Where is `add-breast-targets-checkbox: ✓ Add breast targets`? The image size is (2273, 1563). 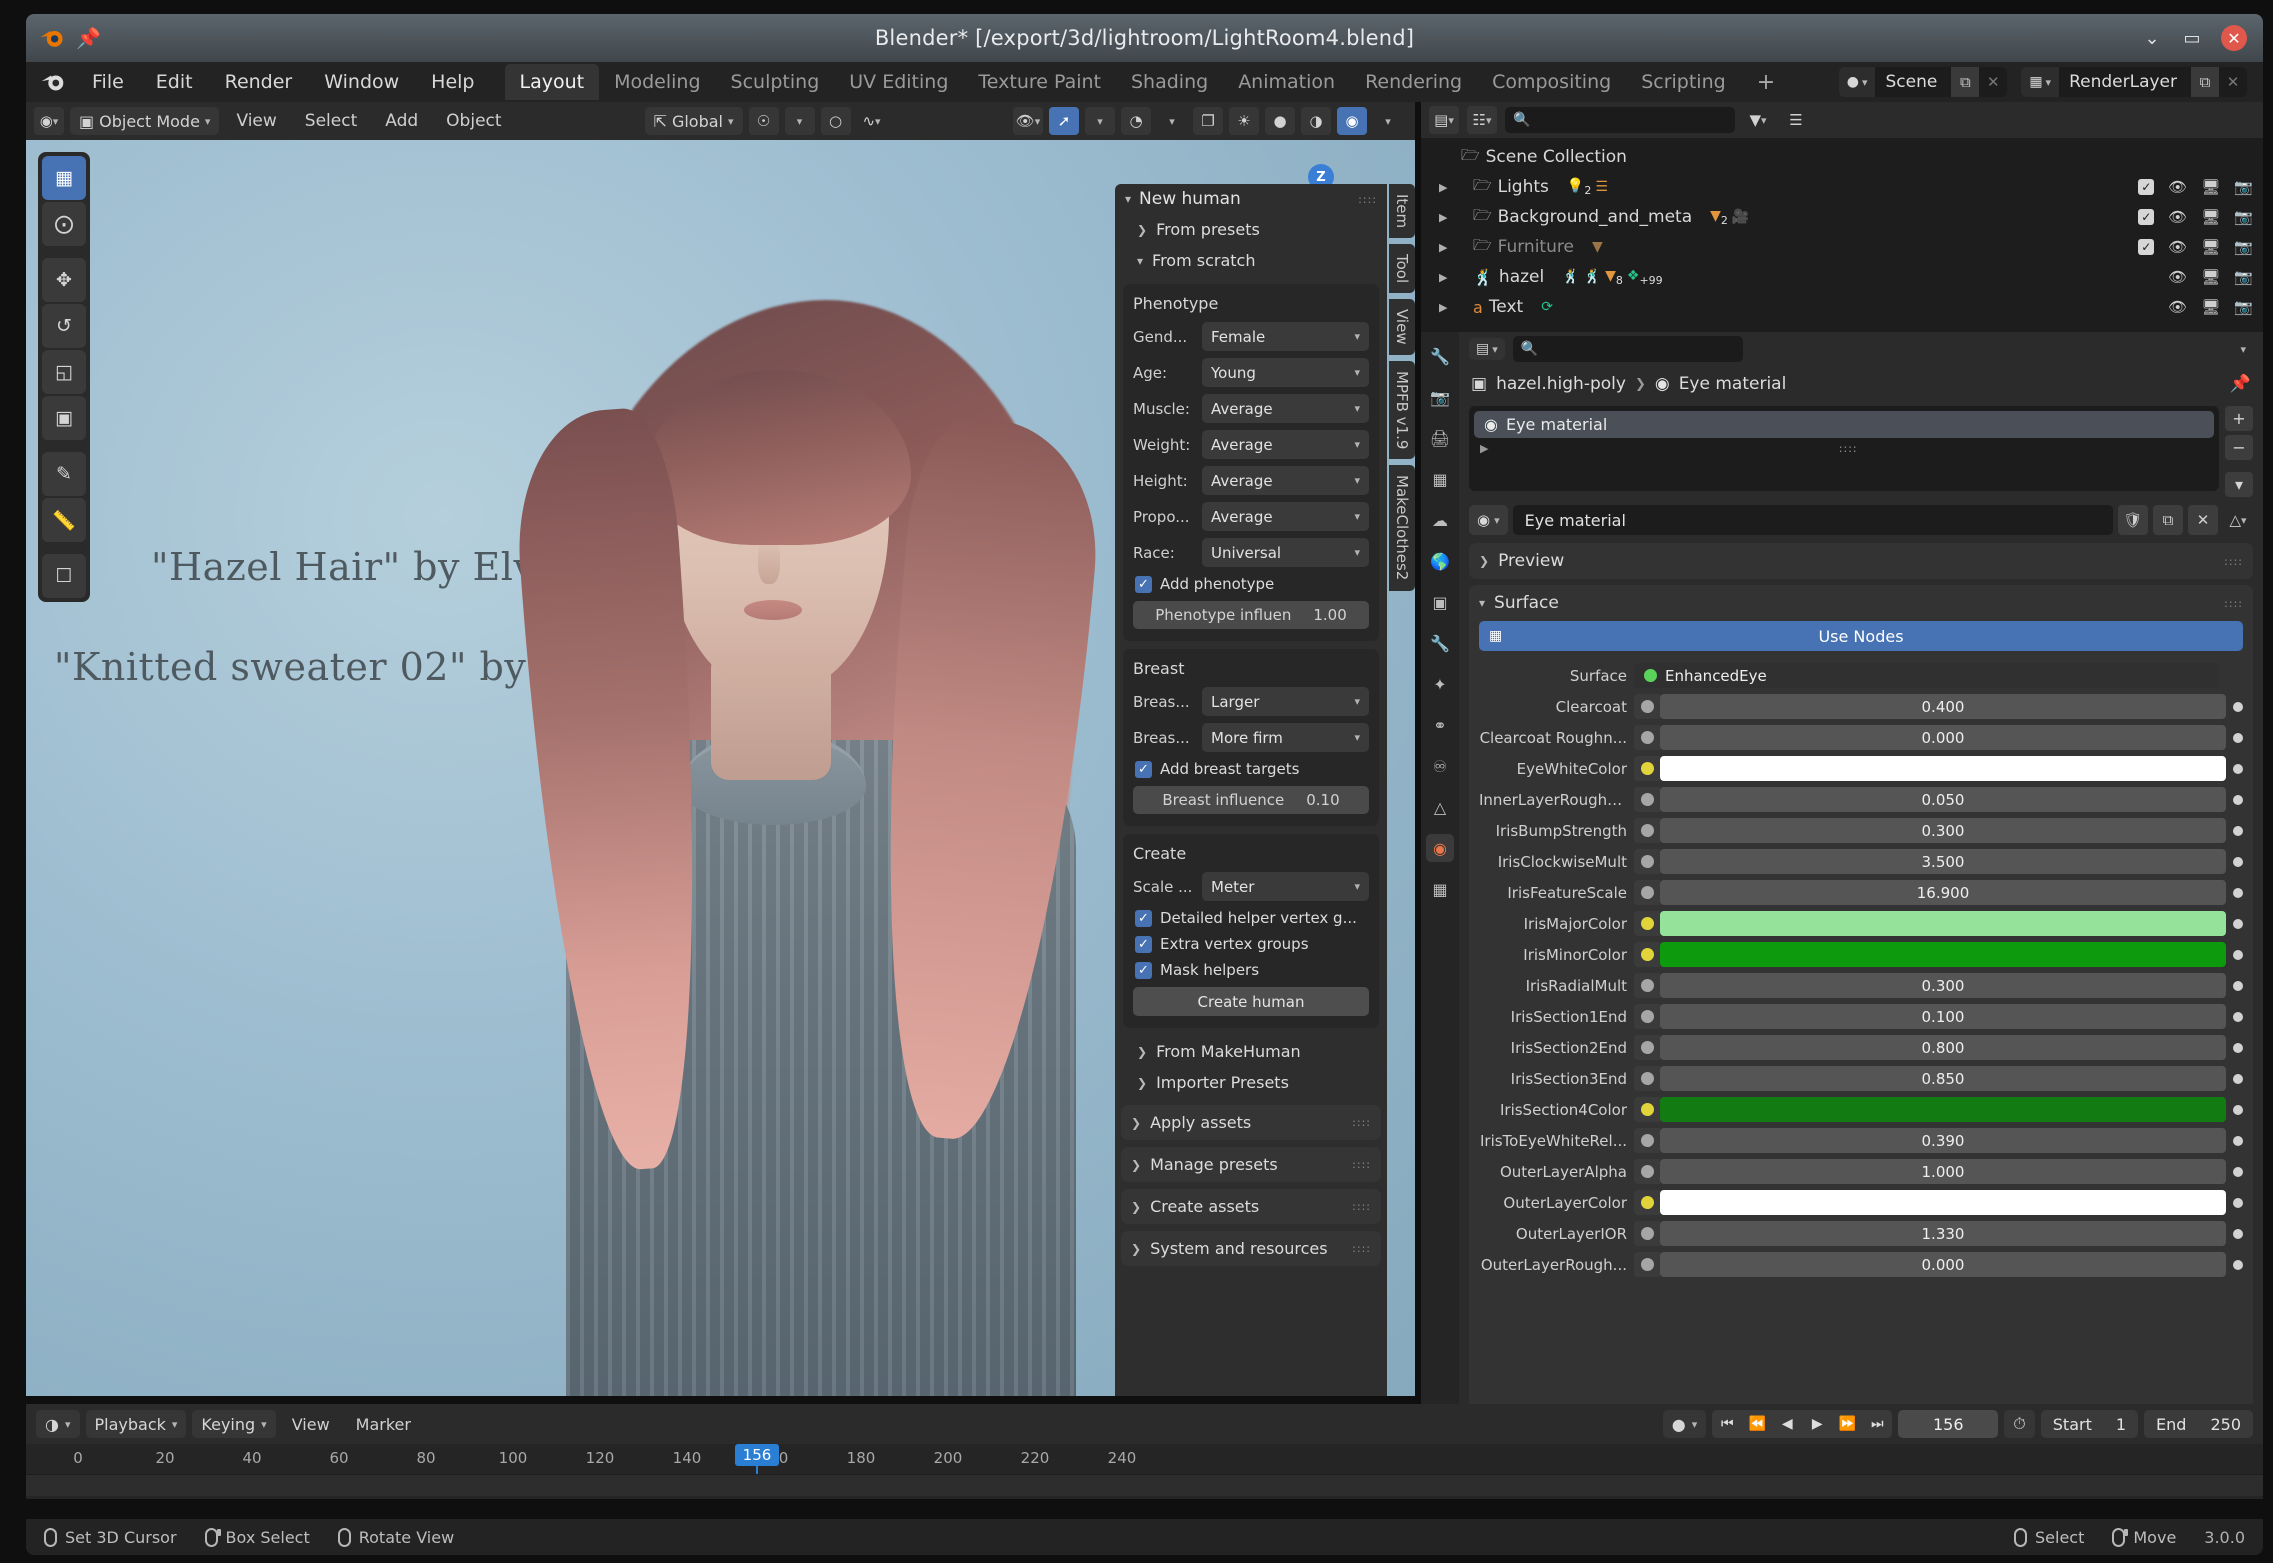 add-breast-targets-checkbox: ✓ Add breast targets is located at coordinates (1252, 769).